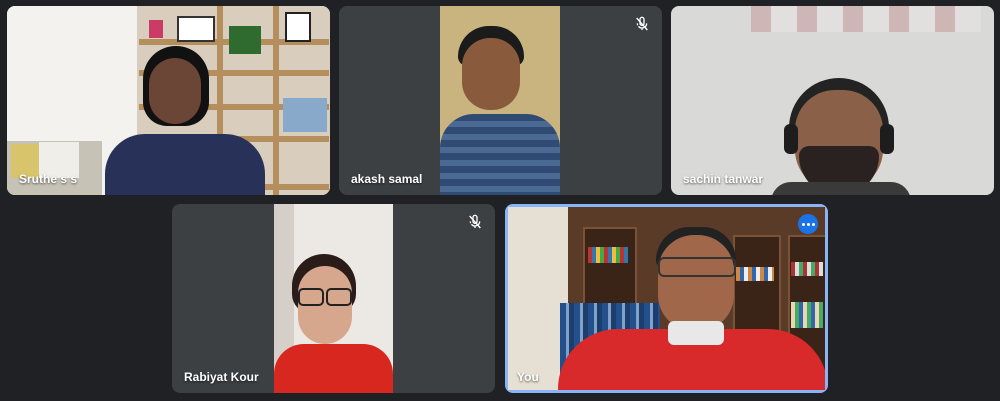  What do you see at coordinates (723, 179) in the screenshot?
I see `participant-name: sachin tanwar` at bounding box center [723, 179].